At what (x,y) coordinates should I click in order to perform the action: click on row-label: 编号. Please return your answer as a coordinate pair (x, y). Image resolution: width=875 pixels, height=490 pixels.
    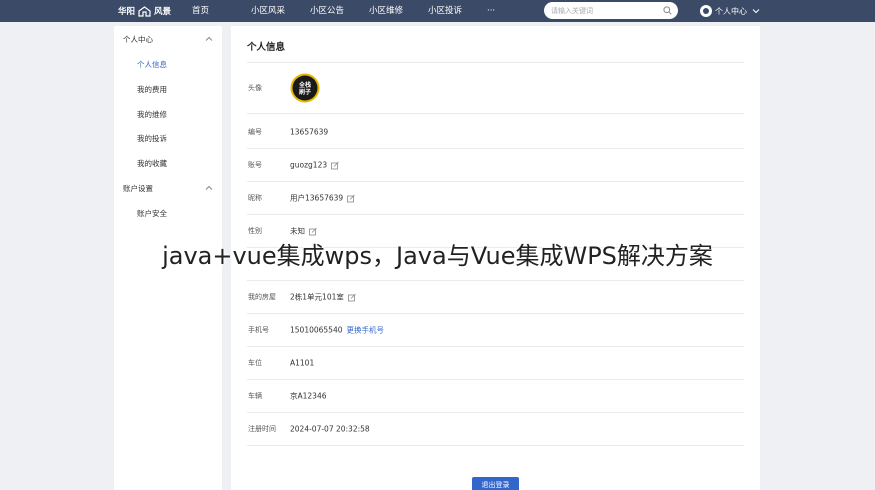
    Looking at the image, I should click on (255, 132).